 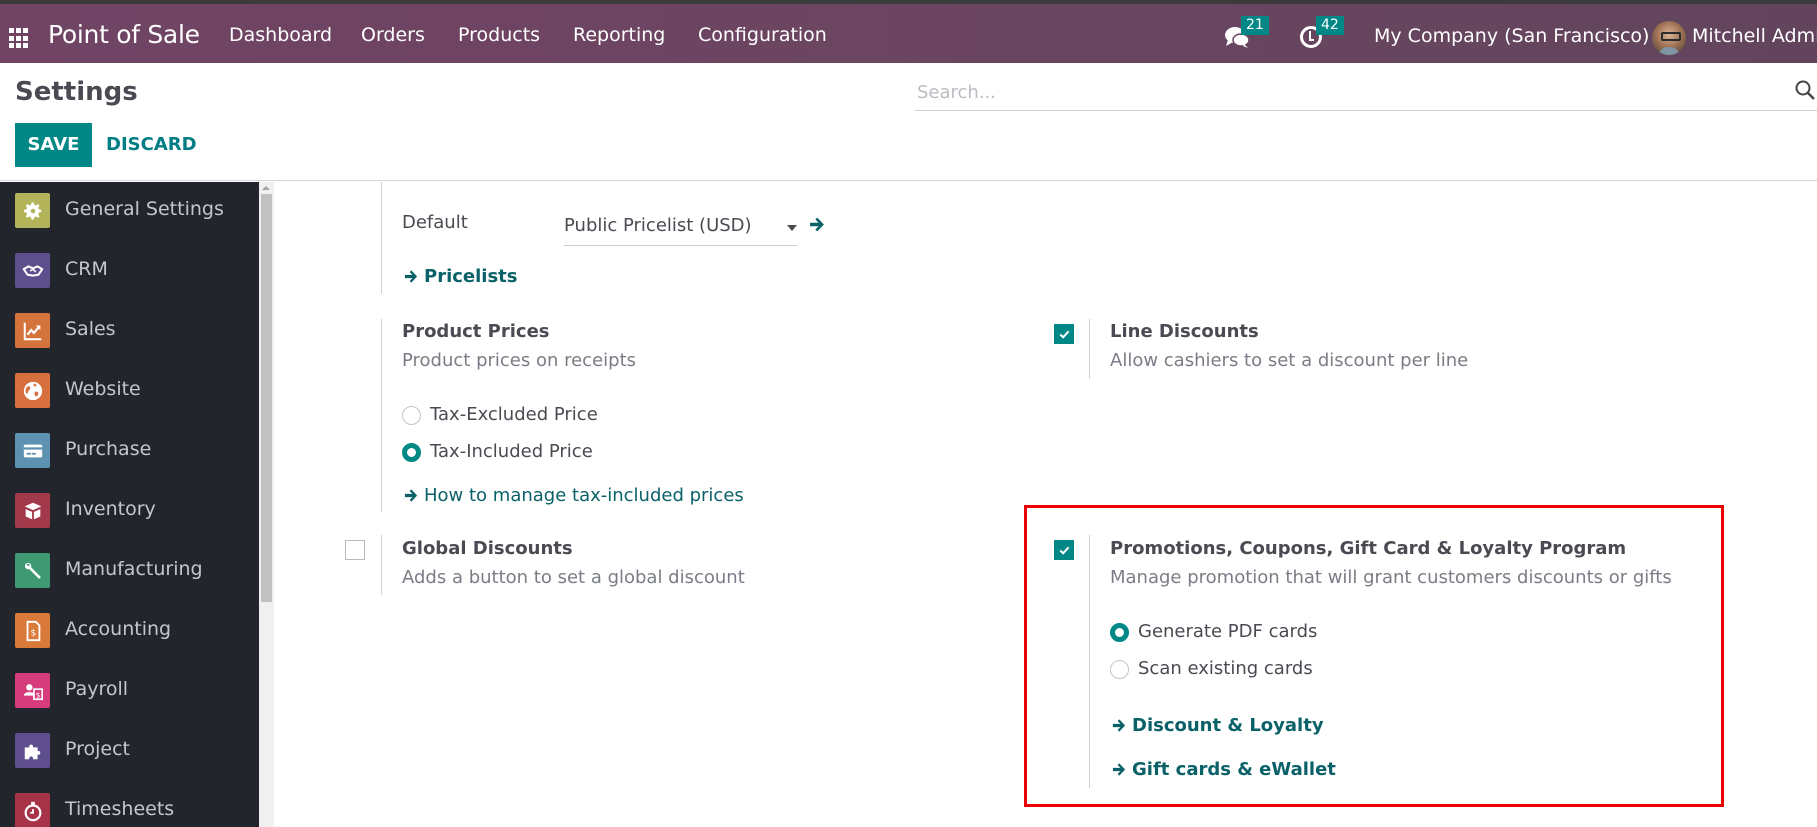 I want to click on tax-excluded-label: Tax-Excluded Price, so click(x=514, y=414).